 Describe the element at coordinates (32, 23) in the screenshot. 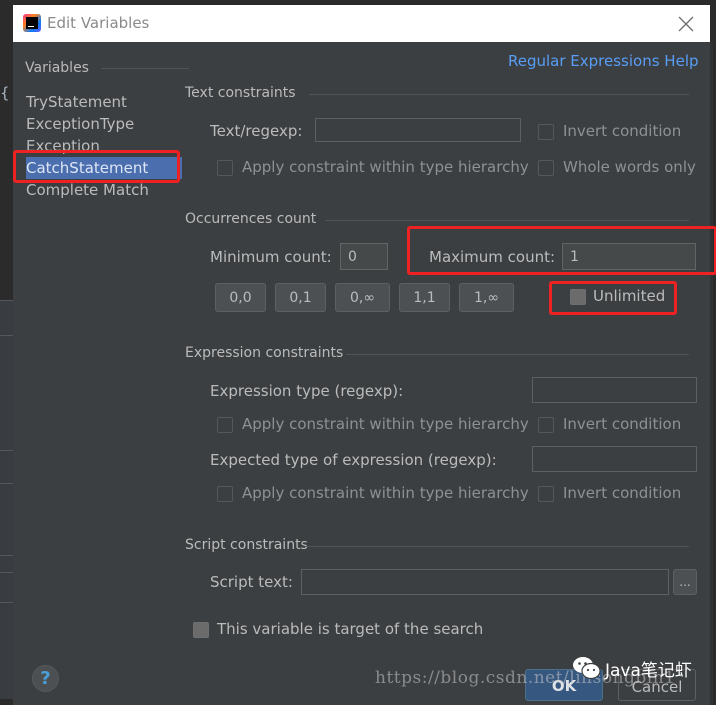

I see `intellij-idea-icon` at that location.